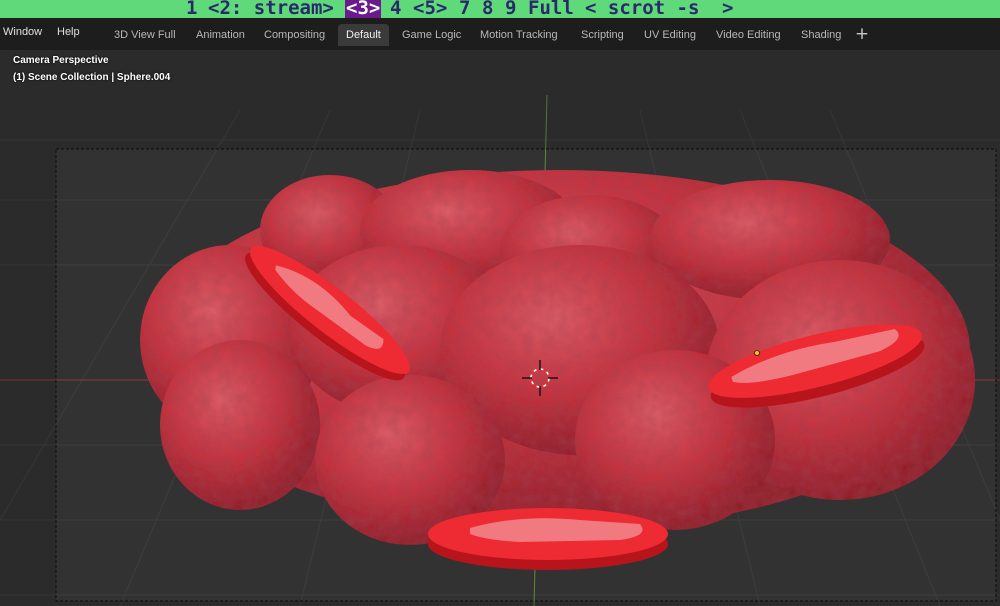 This screenshot has width=1000, height=606. Describe the element at coordinates (862, 35) in the screenshot. I see `add-workspace-button: +` at that location.